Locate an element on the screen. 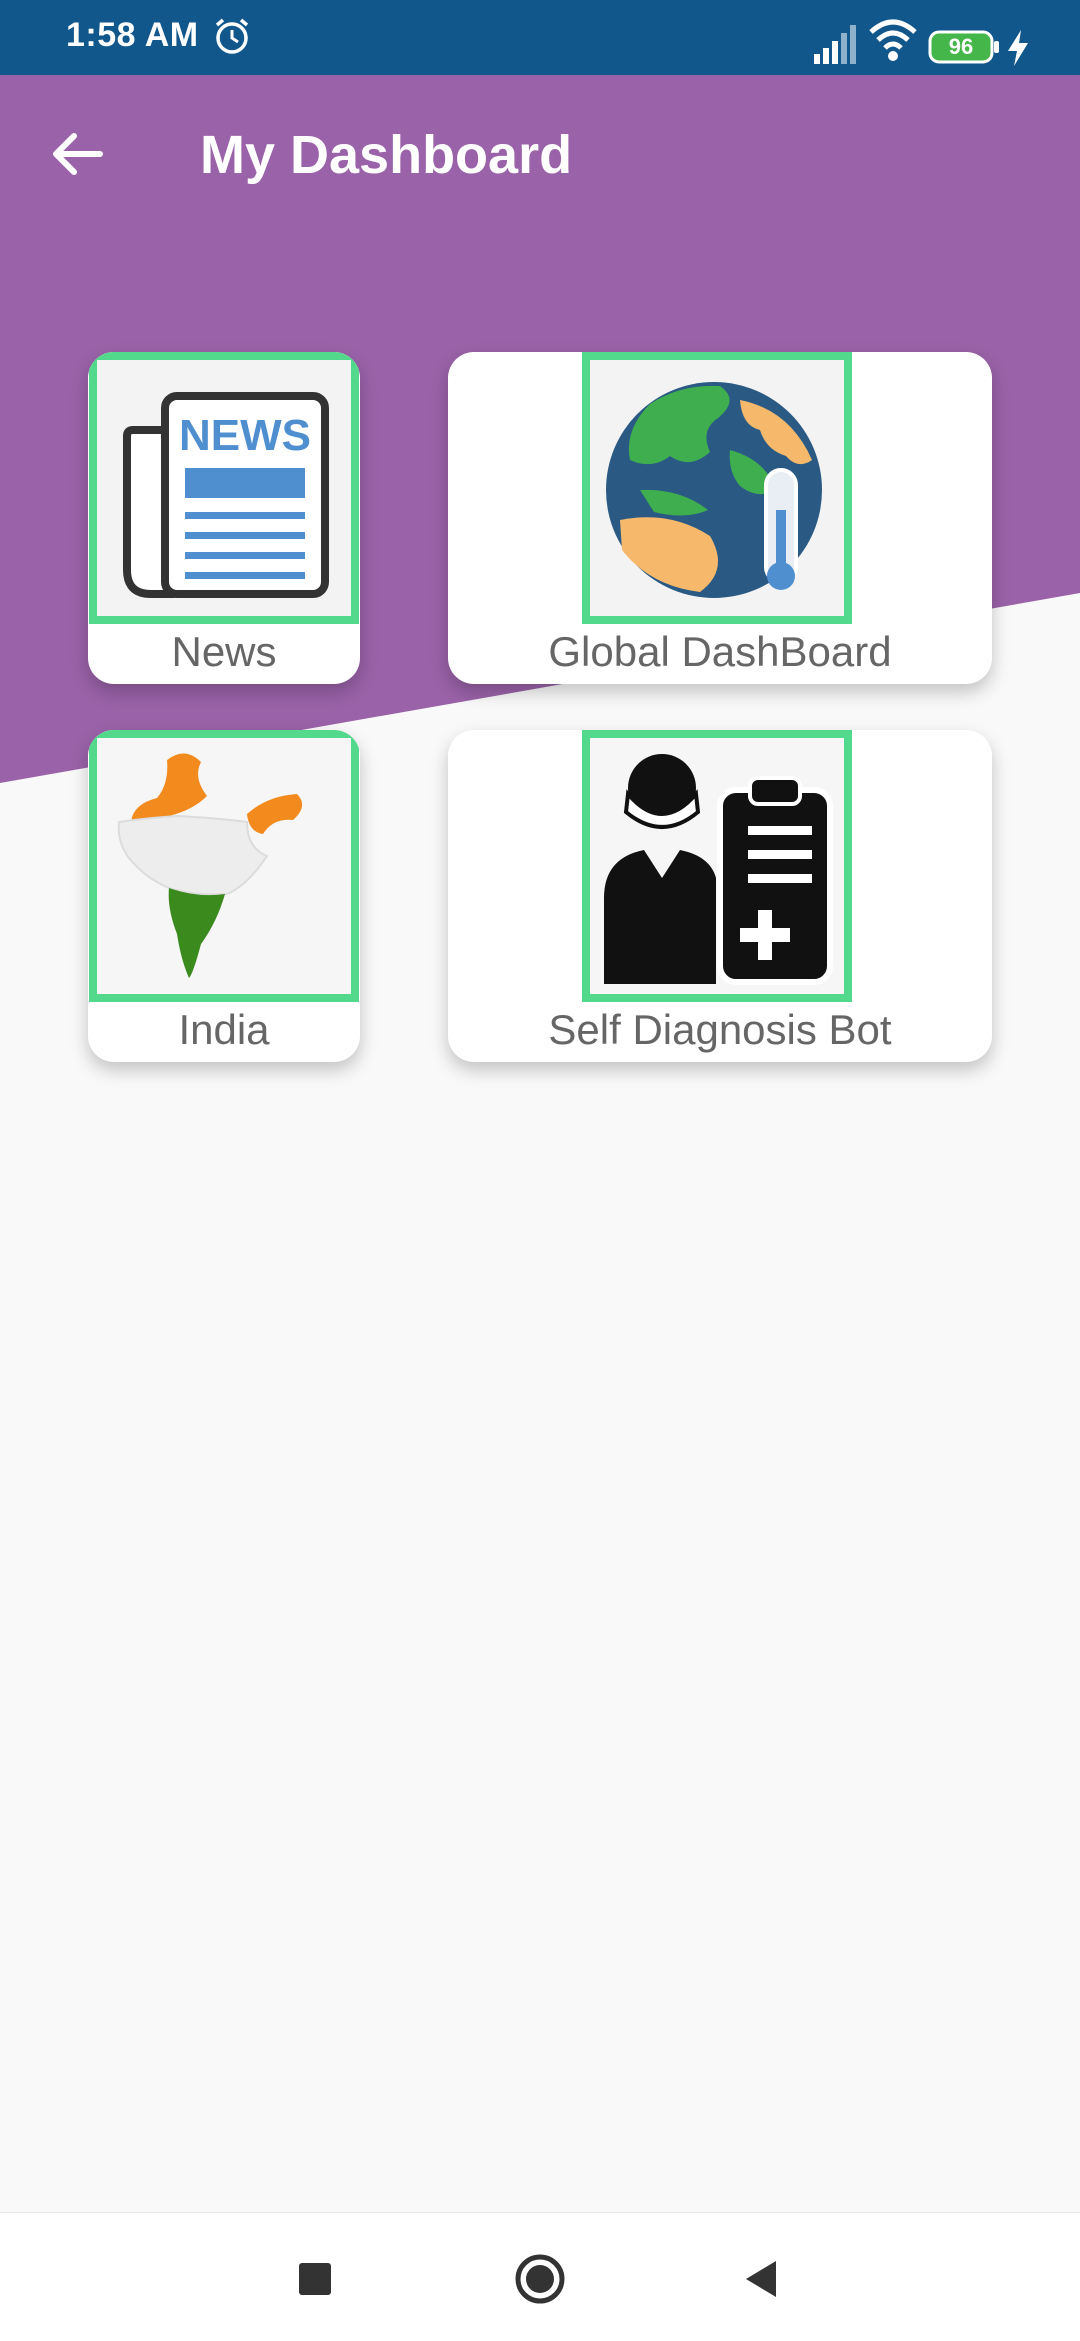  status-bar: 1:58 AM 96 is located at coordinates (540, 37).